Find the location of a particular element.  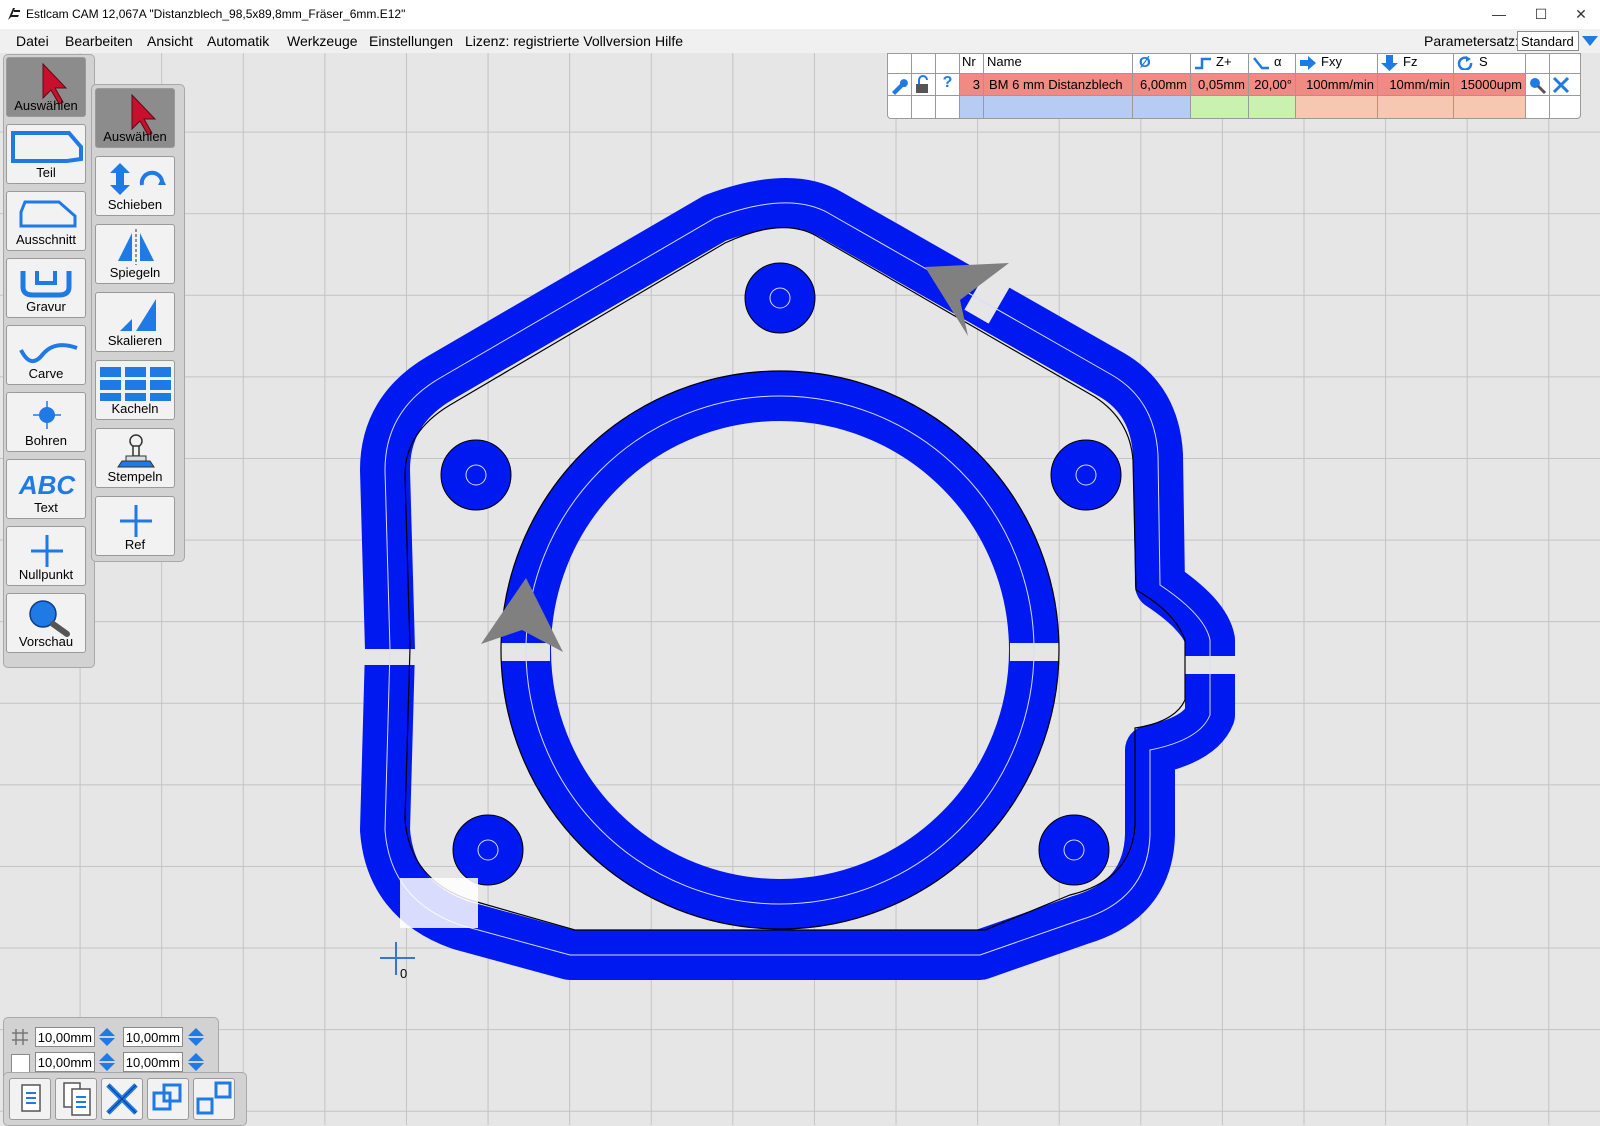

parameter-set-label: Parametersatz: is located at coordinates (1471, 41).